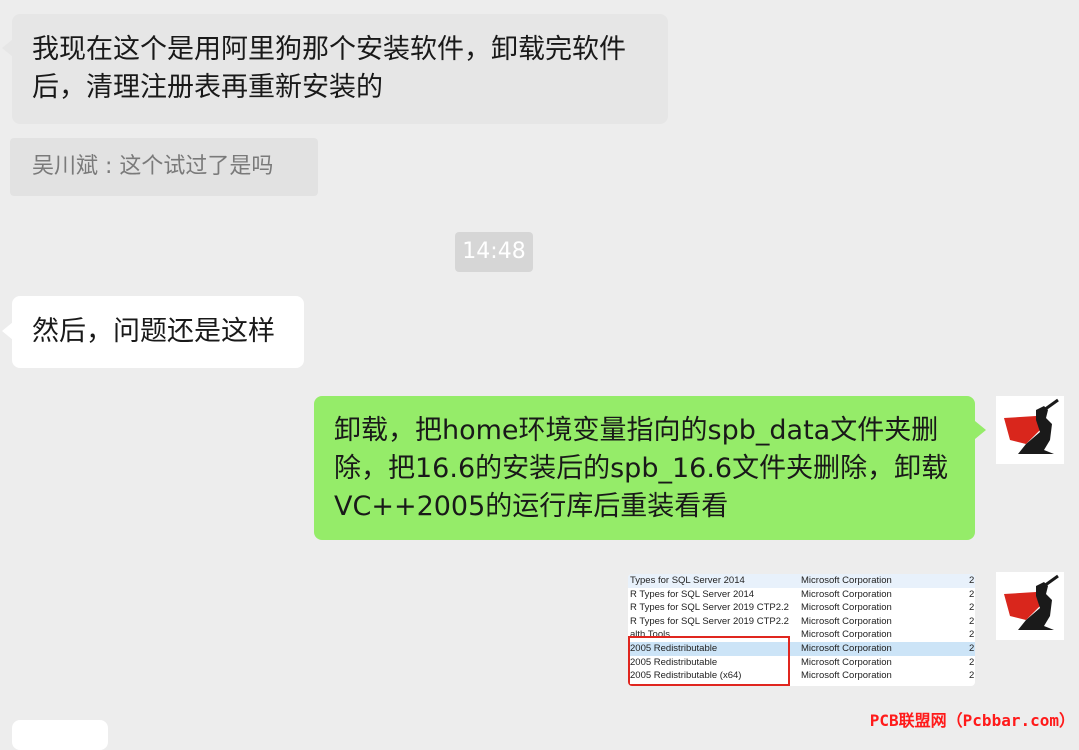  I want to click on message-text-line: 后，清理注册表再重新安装的, so click(207, 87).